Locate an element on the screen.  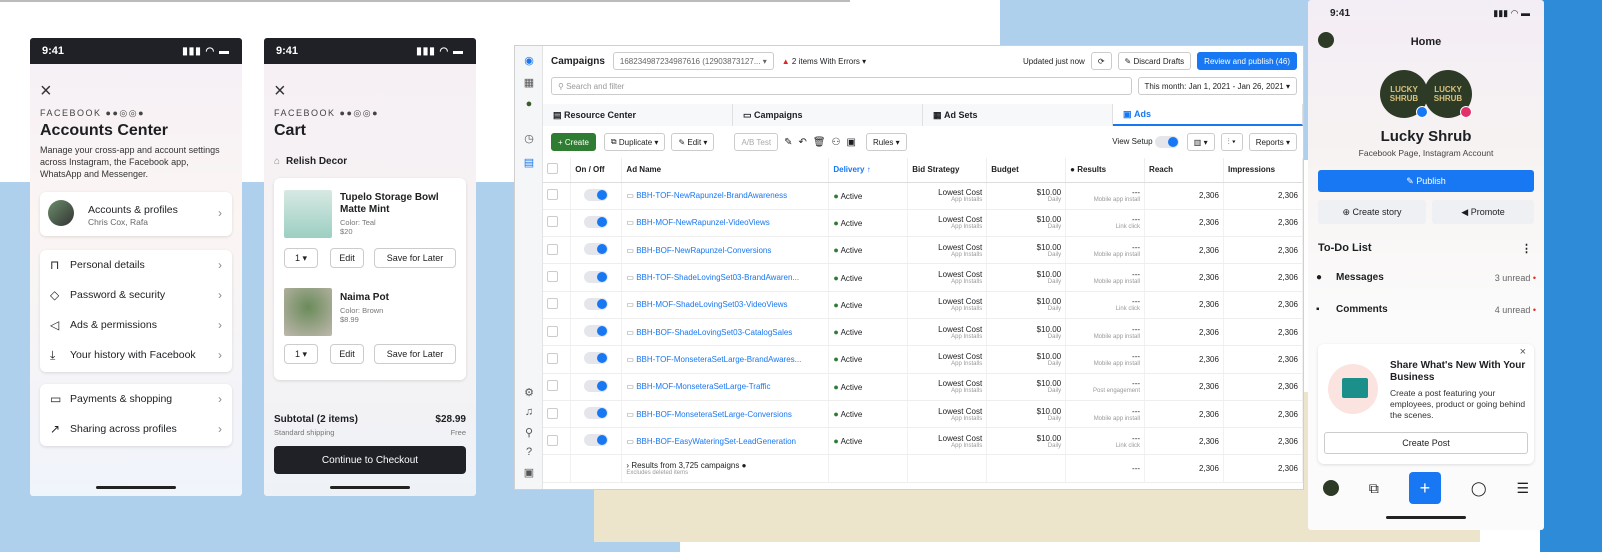
settings-item-password-security: ◇ Password & security › is located at coordinates (136, 295).